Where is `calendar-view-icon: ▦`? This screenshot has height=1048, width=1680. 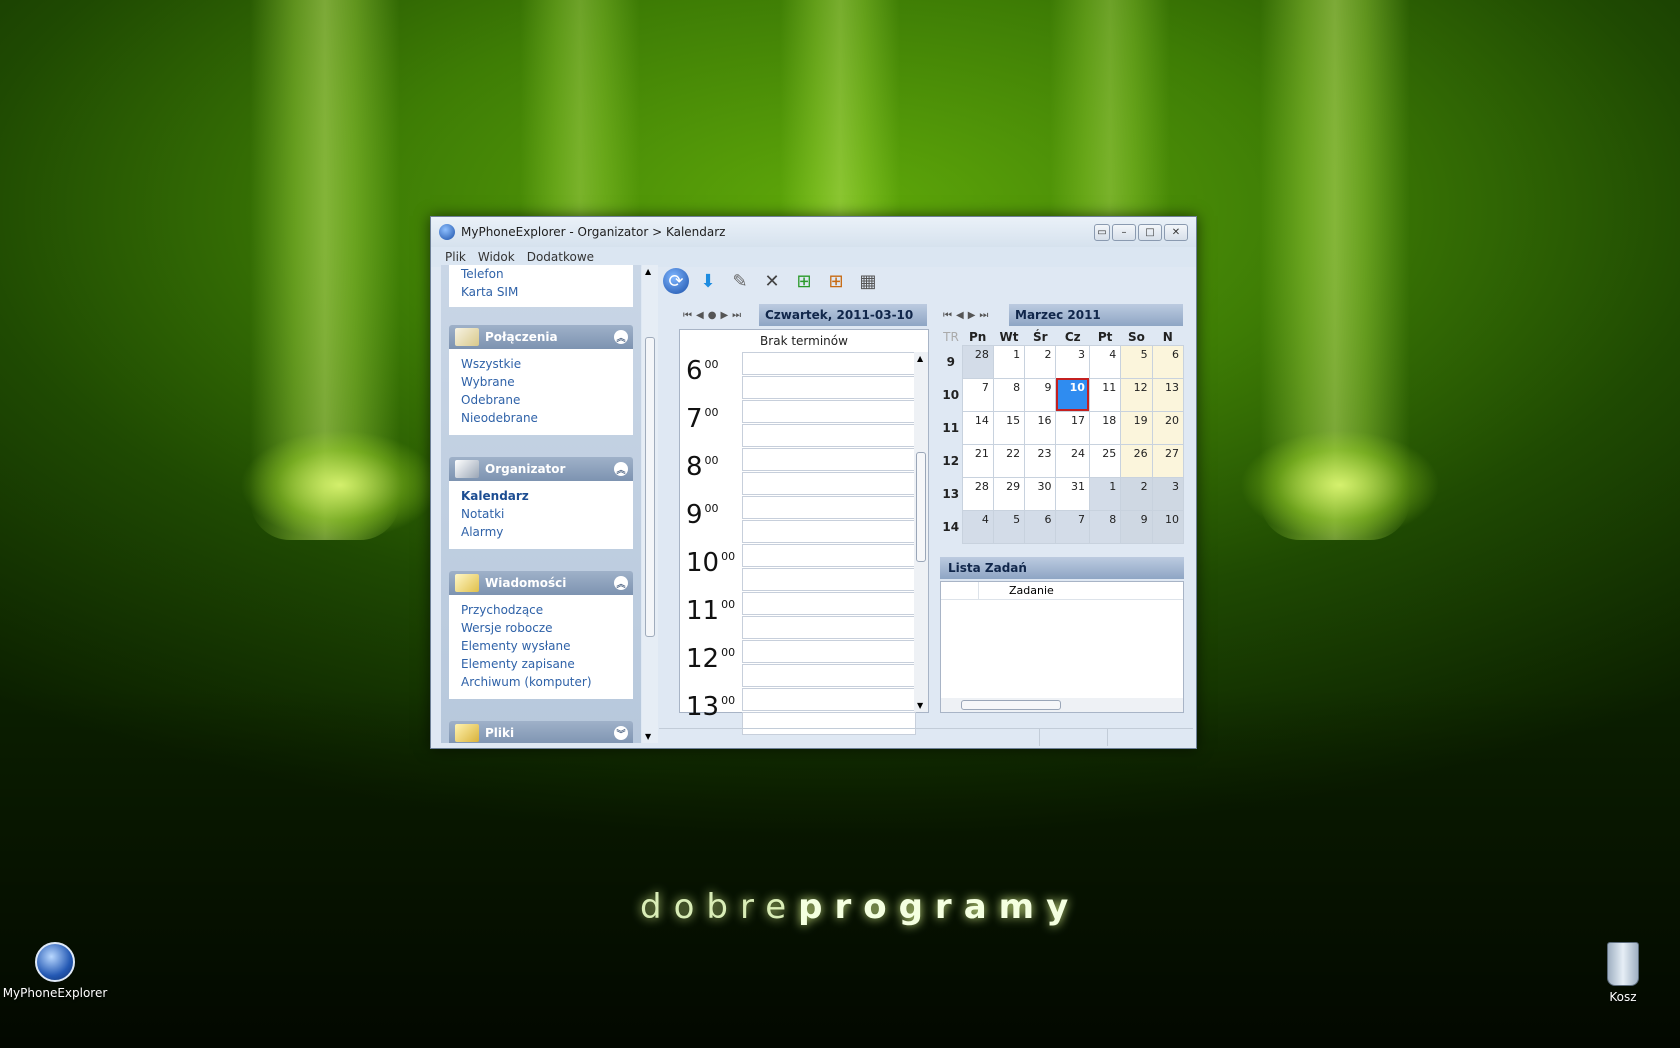
calendar-view-icon: ▦ is located at coordinates (868, 281).